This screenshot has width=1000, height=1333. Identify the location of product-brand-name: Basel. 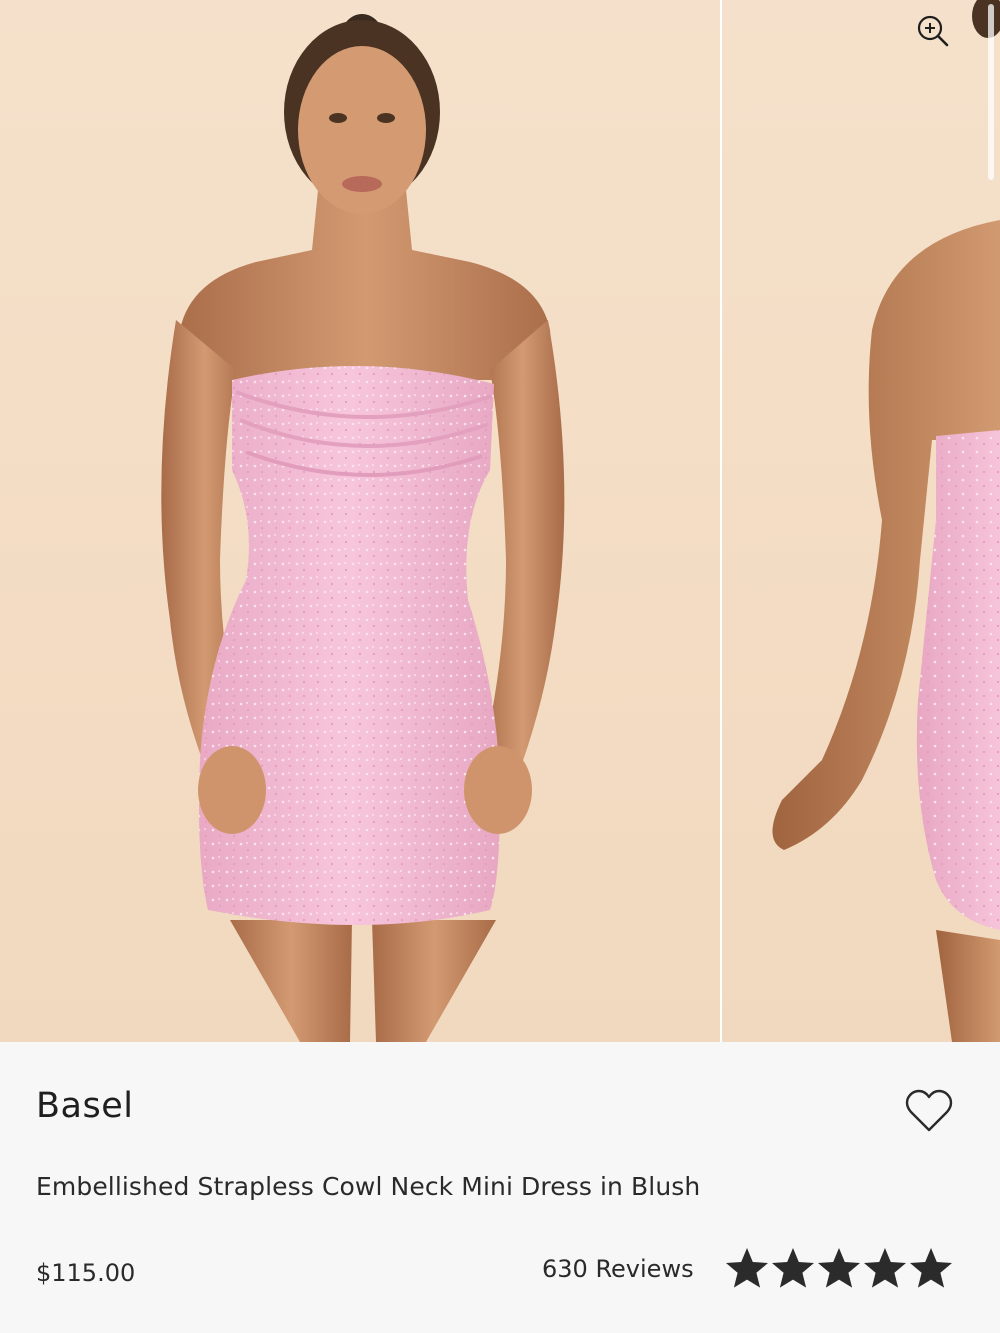
(84, 1106).